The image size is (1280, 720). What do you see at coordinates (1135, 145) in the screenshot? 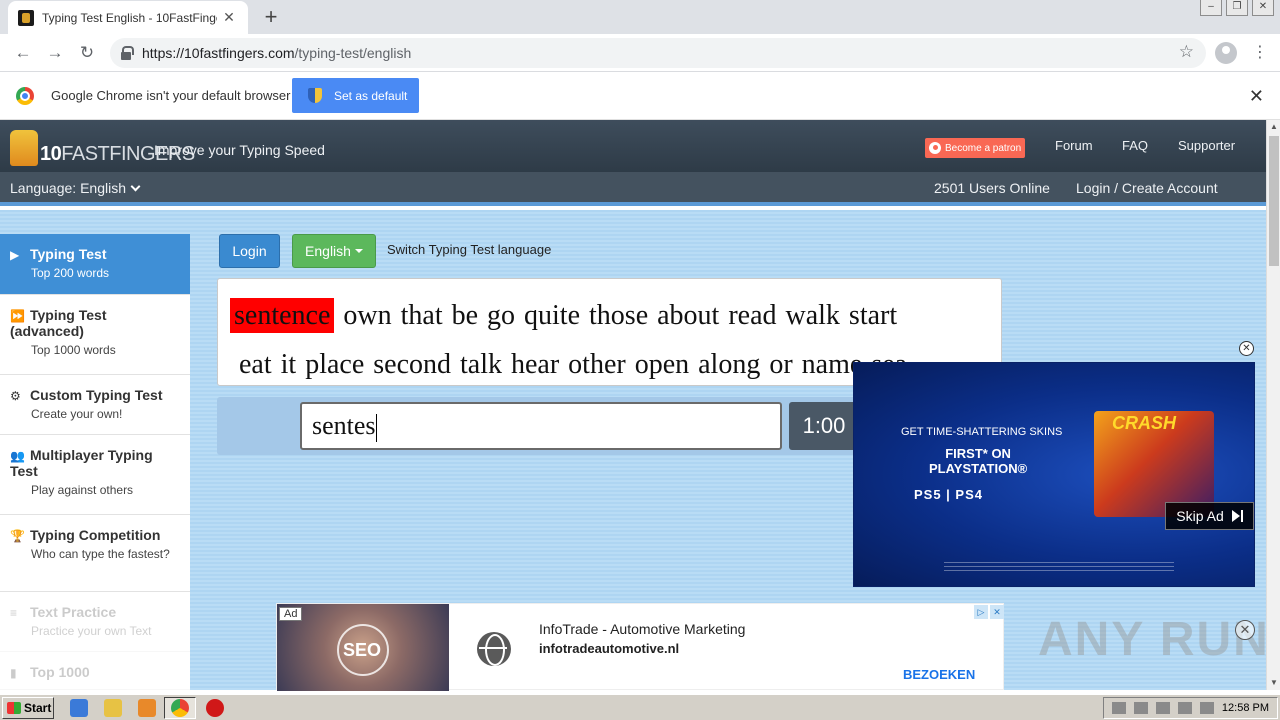
I see `nav-faq: FAQ` at bounding box center [1135, 145].